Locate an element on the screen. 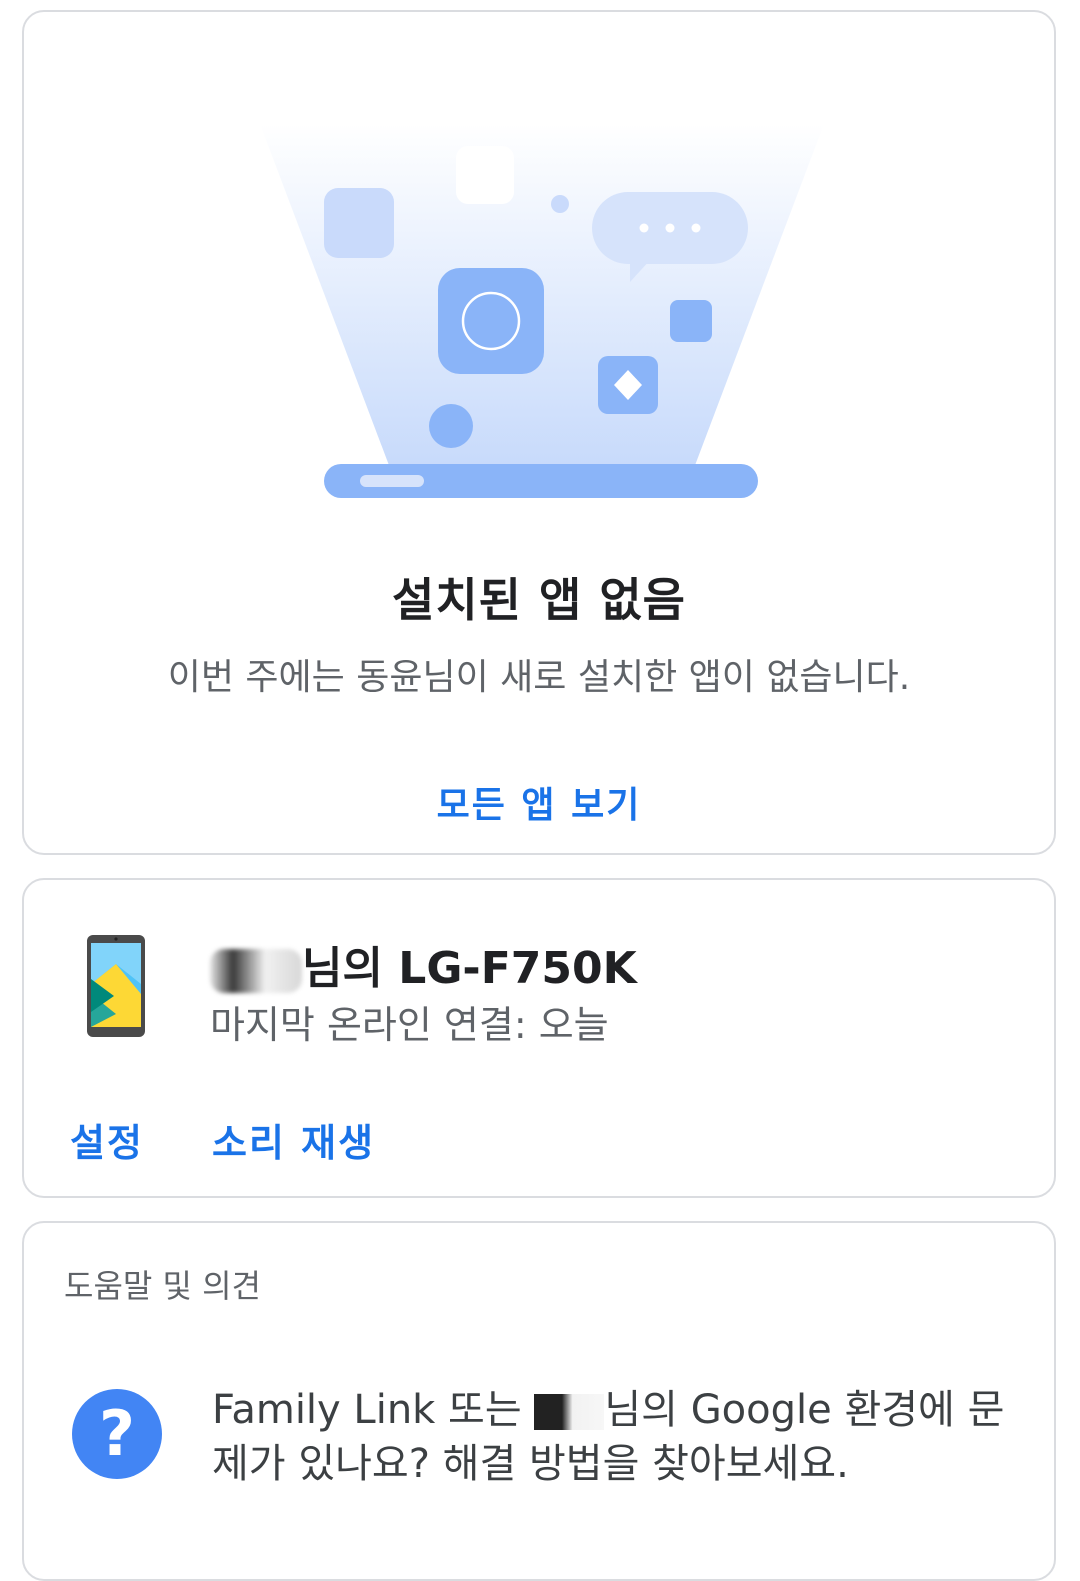  device-settings-button: 설정 is located at coordinates (107, 1139).